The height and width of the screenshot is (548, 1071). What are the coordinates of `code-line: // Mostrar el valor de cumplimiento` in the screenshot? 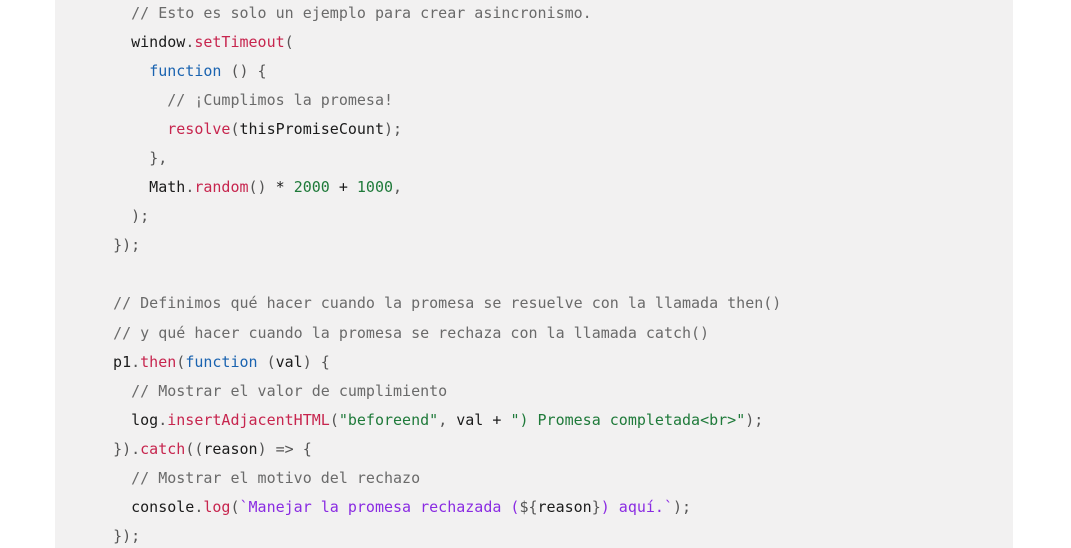 It's located at (438, 391).